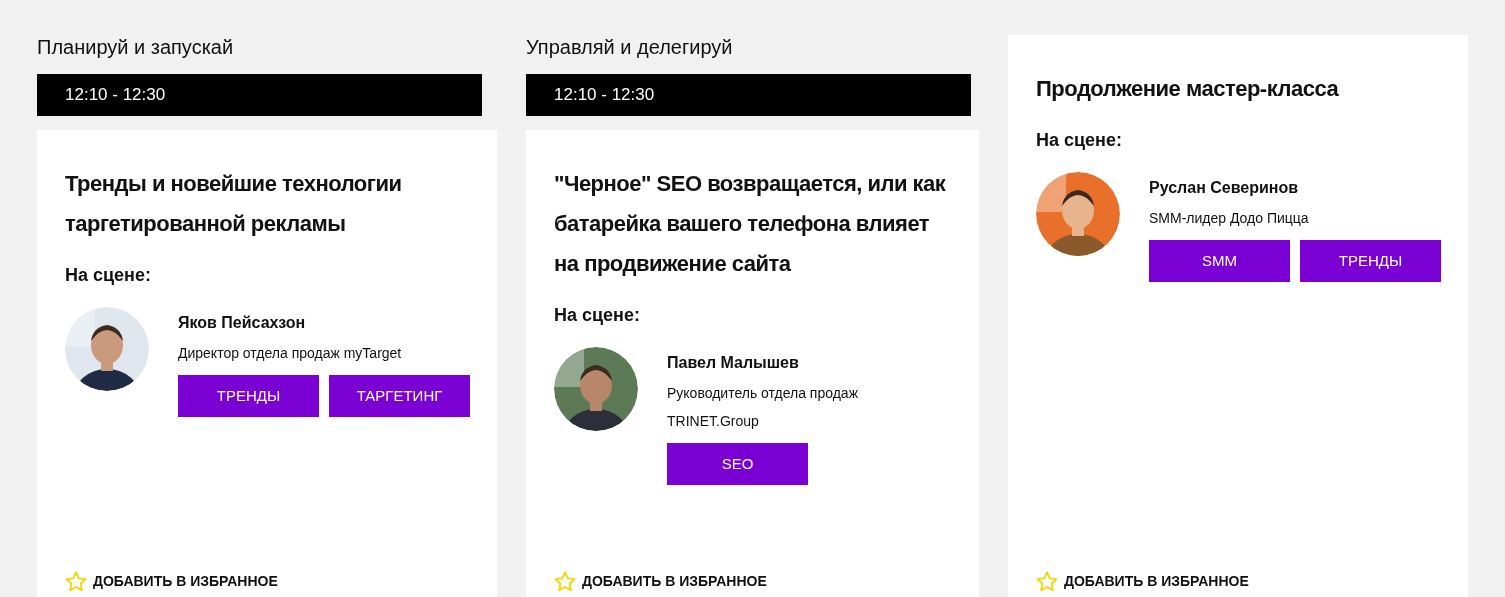 The image size is (1505, 597). What do you see at coordinates (290, 353) in the screenshot?
I see `speaker-role: Директор отдела продаж myTarget` at bounding box center [290, 353].